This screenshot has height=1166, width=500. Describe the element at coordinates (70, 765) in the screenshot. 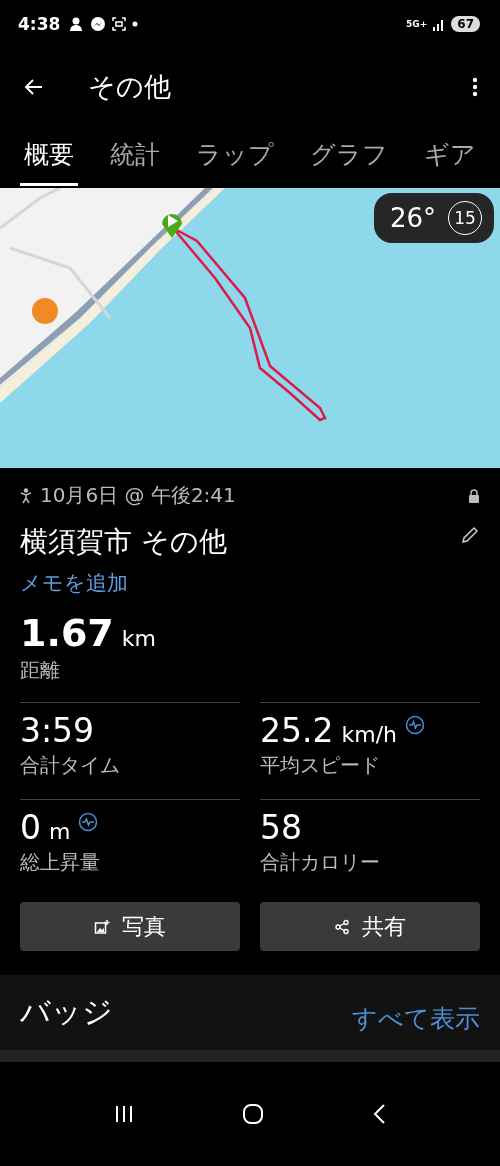

I see `stat-label: 合計タイム` at that location.